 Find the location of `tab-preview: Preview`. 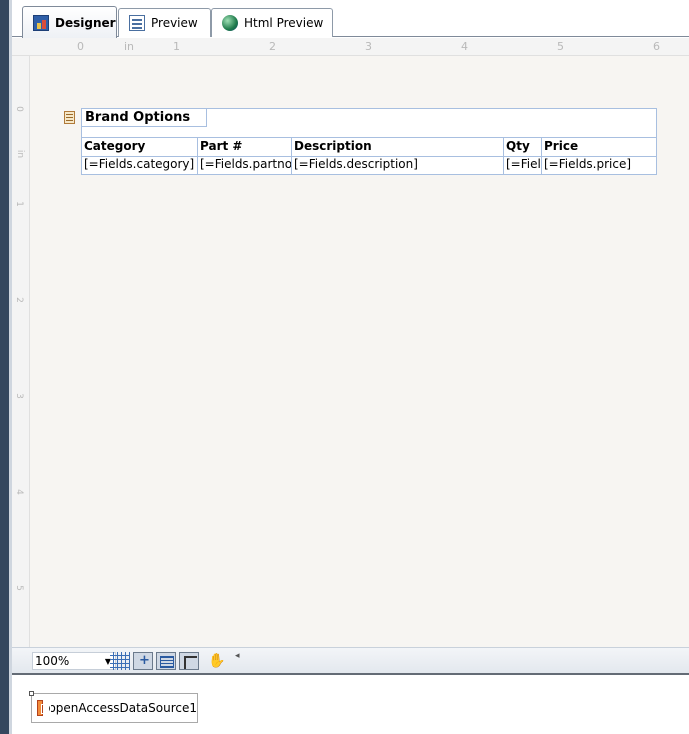

tab-preview: Preview is located at coordinates (164, 22).